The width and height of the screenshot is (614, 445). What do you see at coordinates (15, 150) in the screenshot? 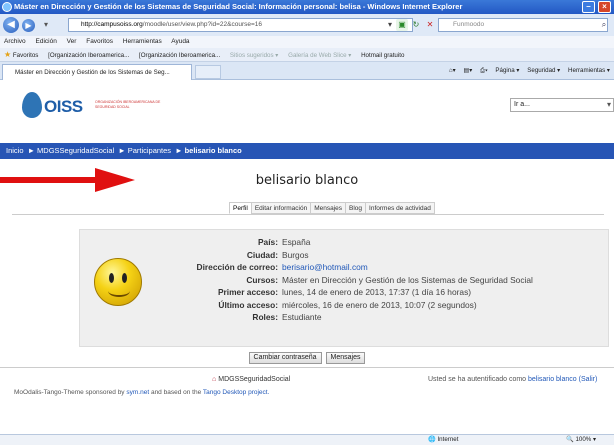
I see `breadcrumb-inicio: Inicio` at bounding box center [15, 150].